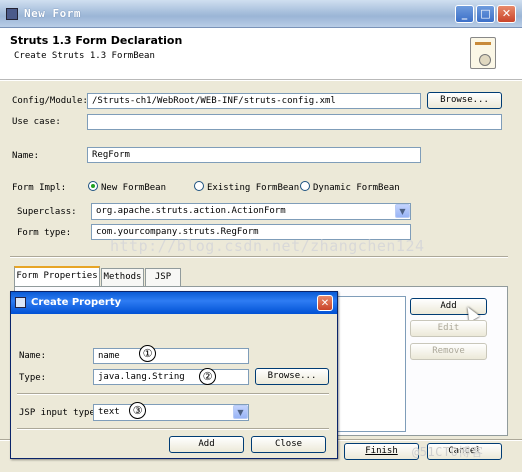 This screenshot has height=472, width=522. What do you see at coordinates (20, 302) in the screenshot?
I see `dialog-app-icon` at bounding box center [20, 302].